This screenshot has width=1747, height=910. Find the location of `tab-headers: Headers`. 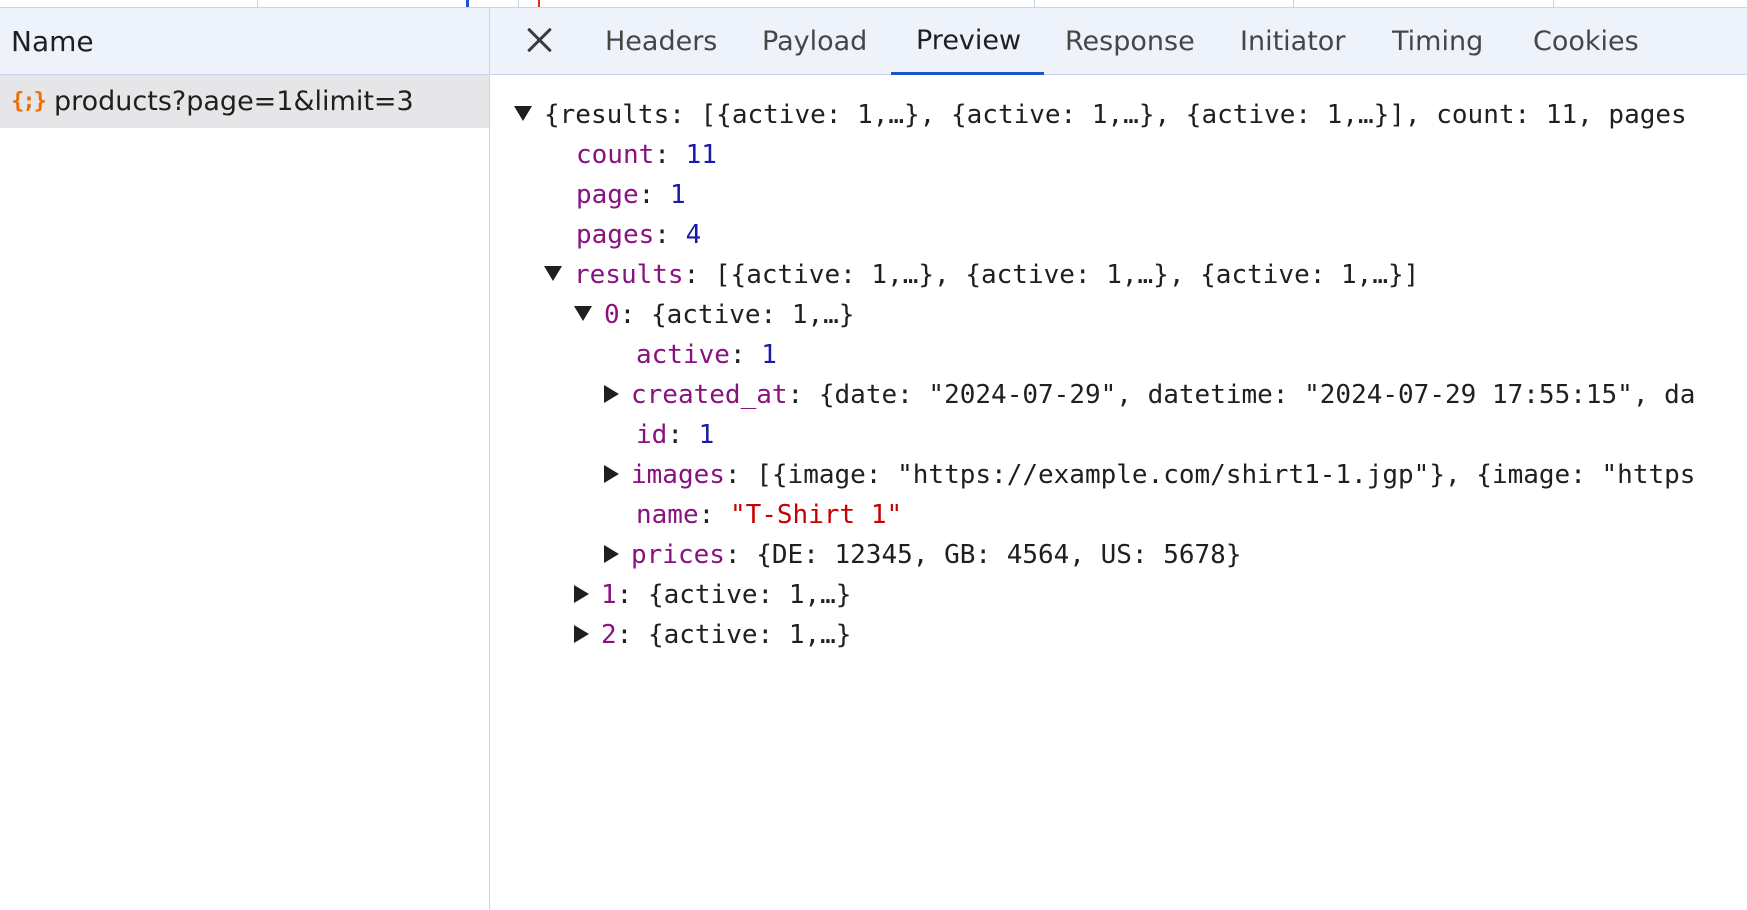

tab-headers: Headers is located at coordinates (661, 41).